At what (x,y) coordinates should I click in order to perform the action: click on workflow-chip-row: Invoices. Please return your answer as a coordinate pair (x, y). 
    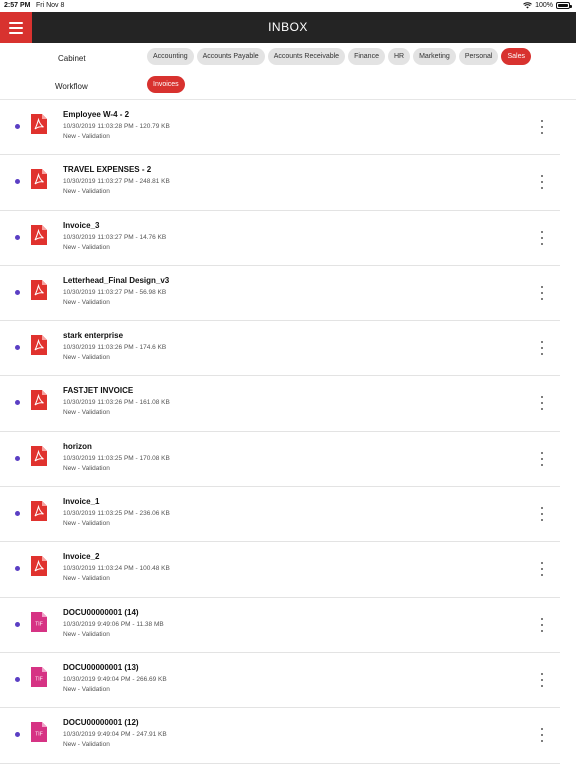
    Looking at the image, I should click on (166, 84).